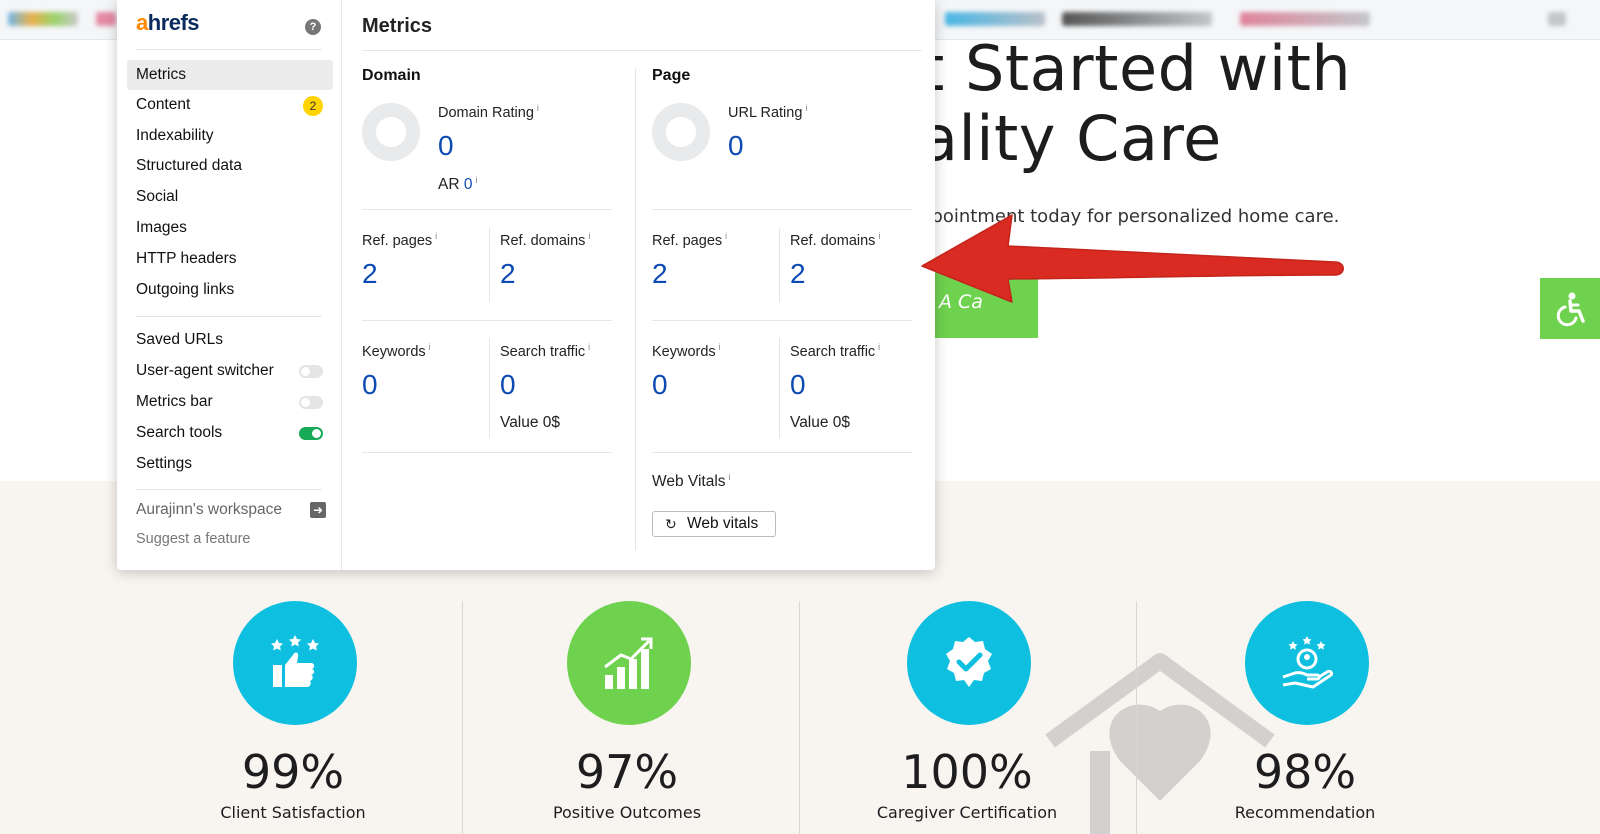  I want to click on web-vitals-label: Web Vitals i, so click(691, 481).